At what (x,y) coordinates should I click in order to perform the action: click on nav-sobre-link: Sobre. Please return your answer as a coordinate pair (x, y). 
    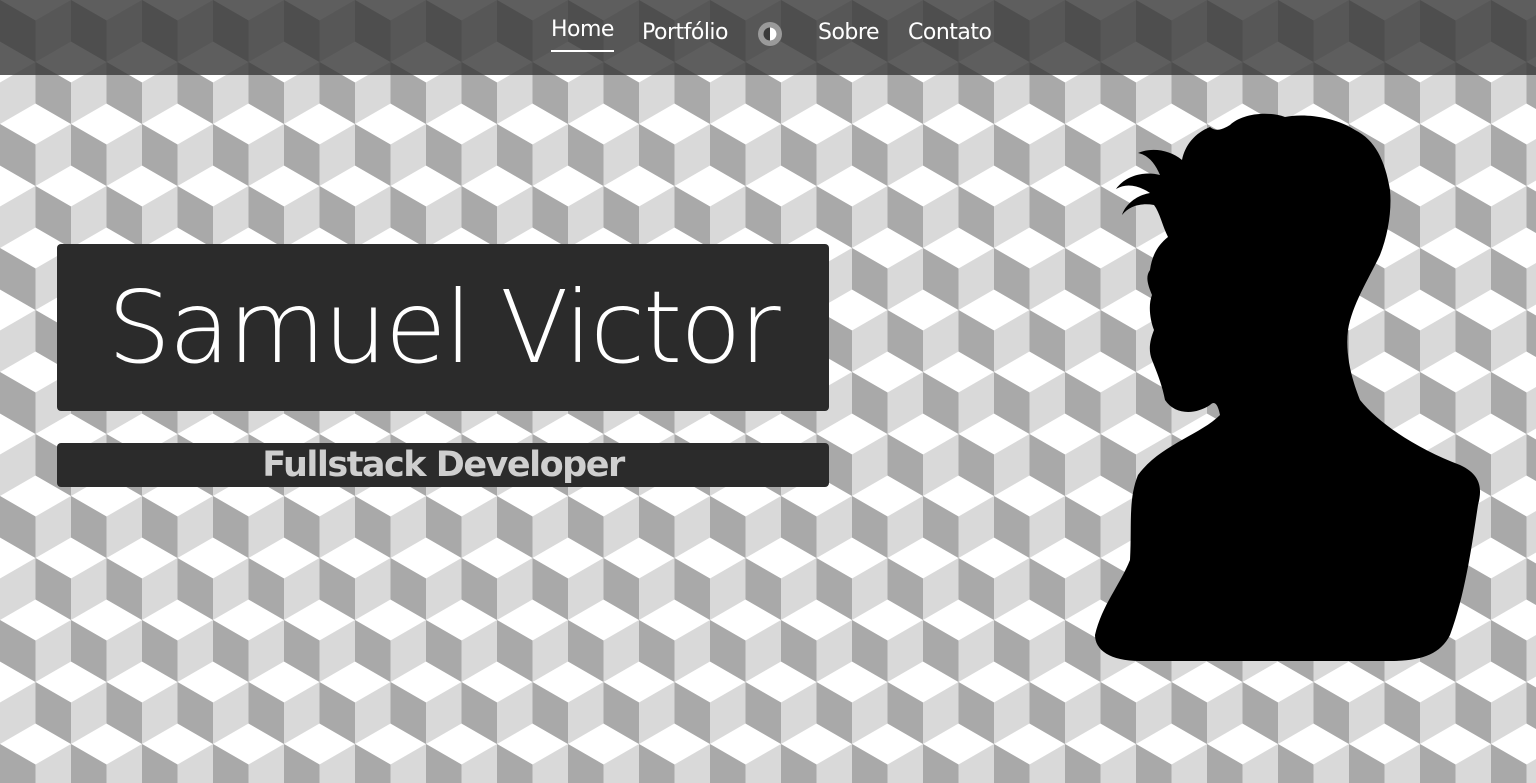
    Looking at the image, I should click on (849, 32).